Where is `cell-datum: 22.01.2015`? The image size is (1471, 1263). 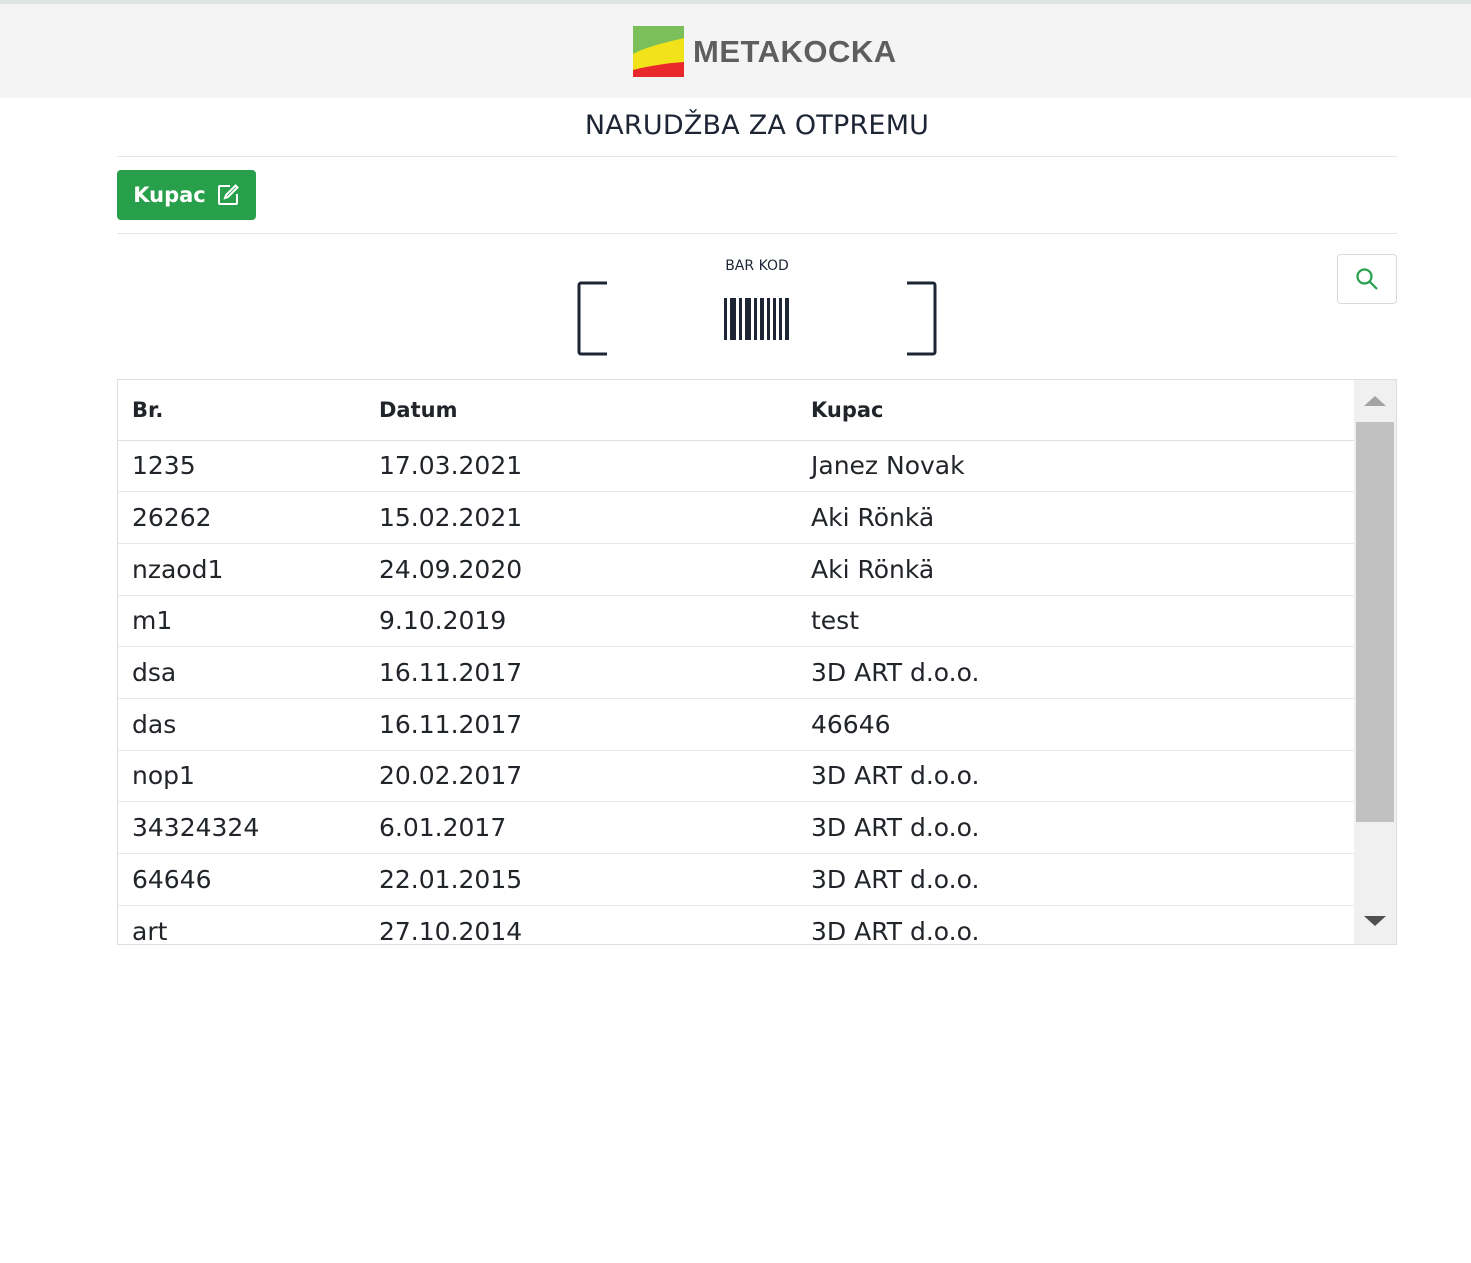 cell-datum: 22.01.2015 is located at coordinates (581, 879).